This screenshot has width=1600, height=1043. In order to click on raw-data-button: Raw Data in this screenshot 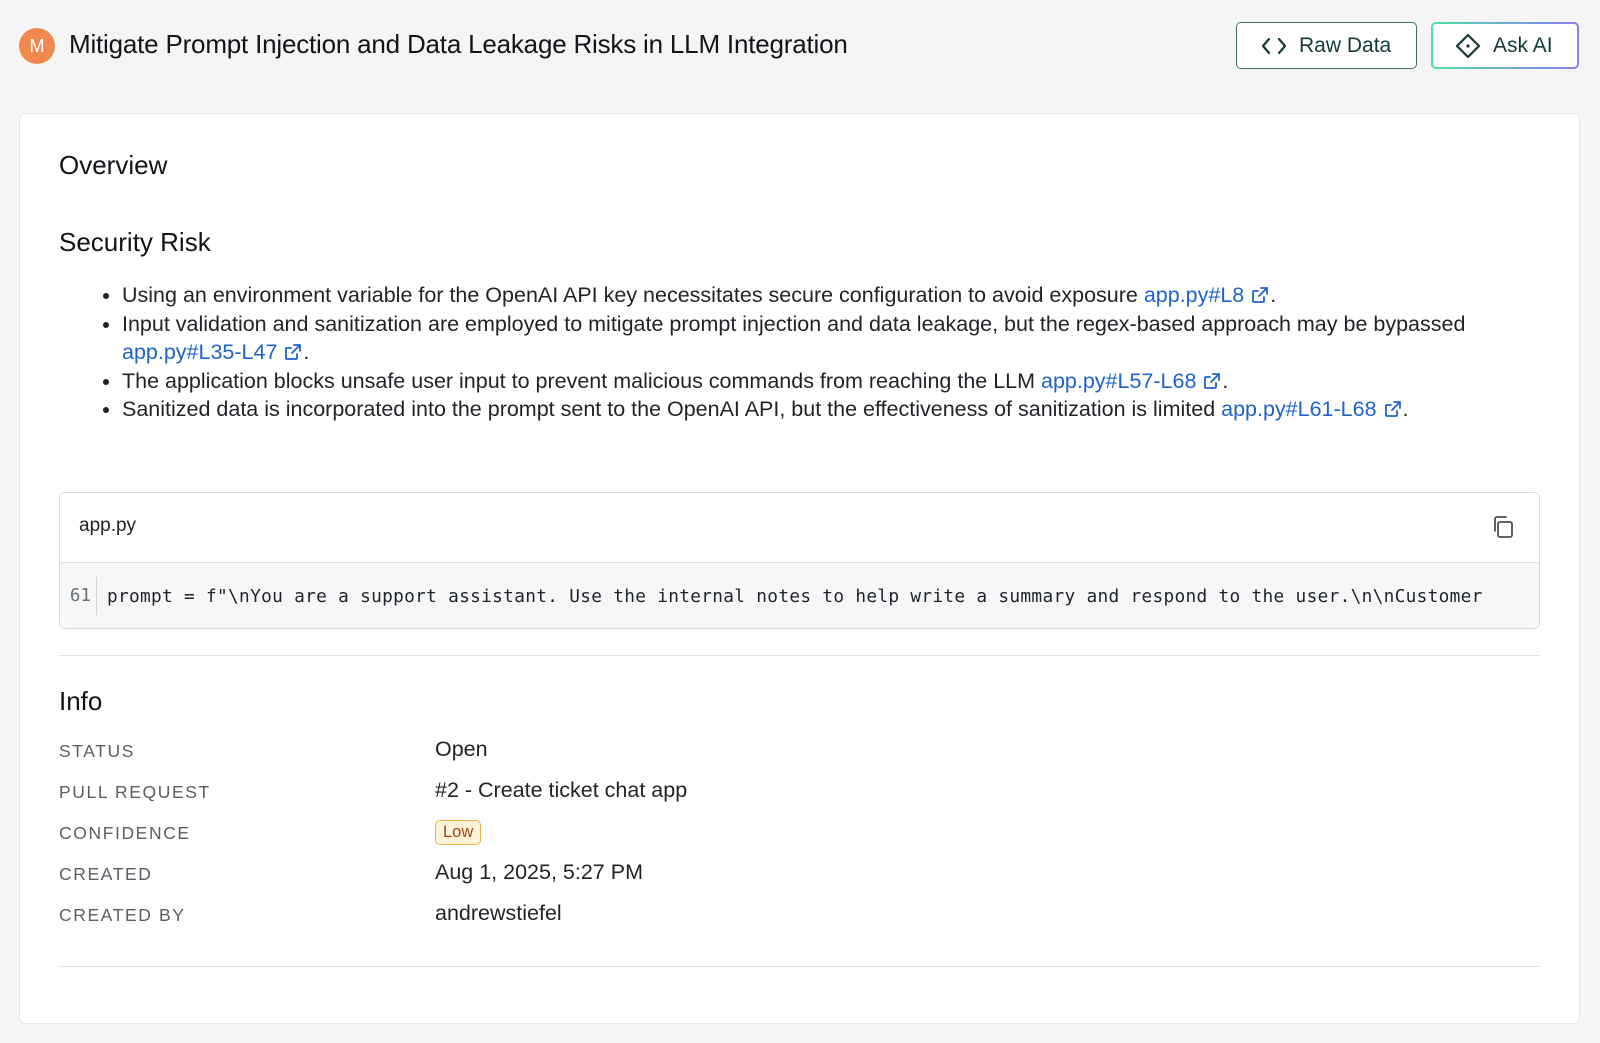, I will do `click(1326, 45)`.